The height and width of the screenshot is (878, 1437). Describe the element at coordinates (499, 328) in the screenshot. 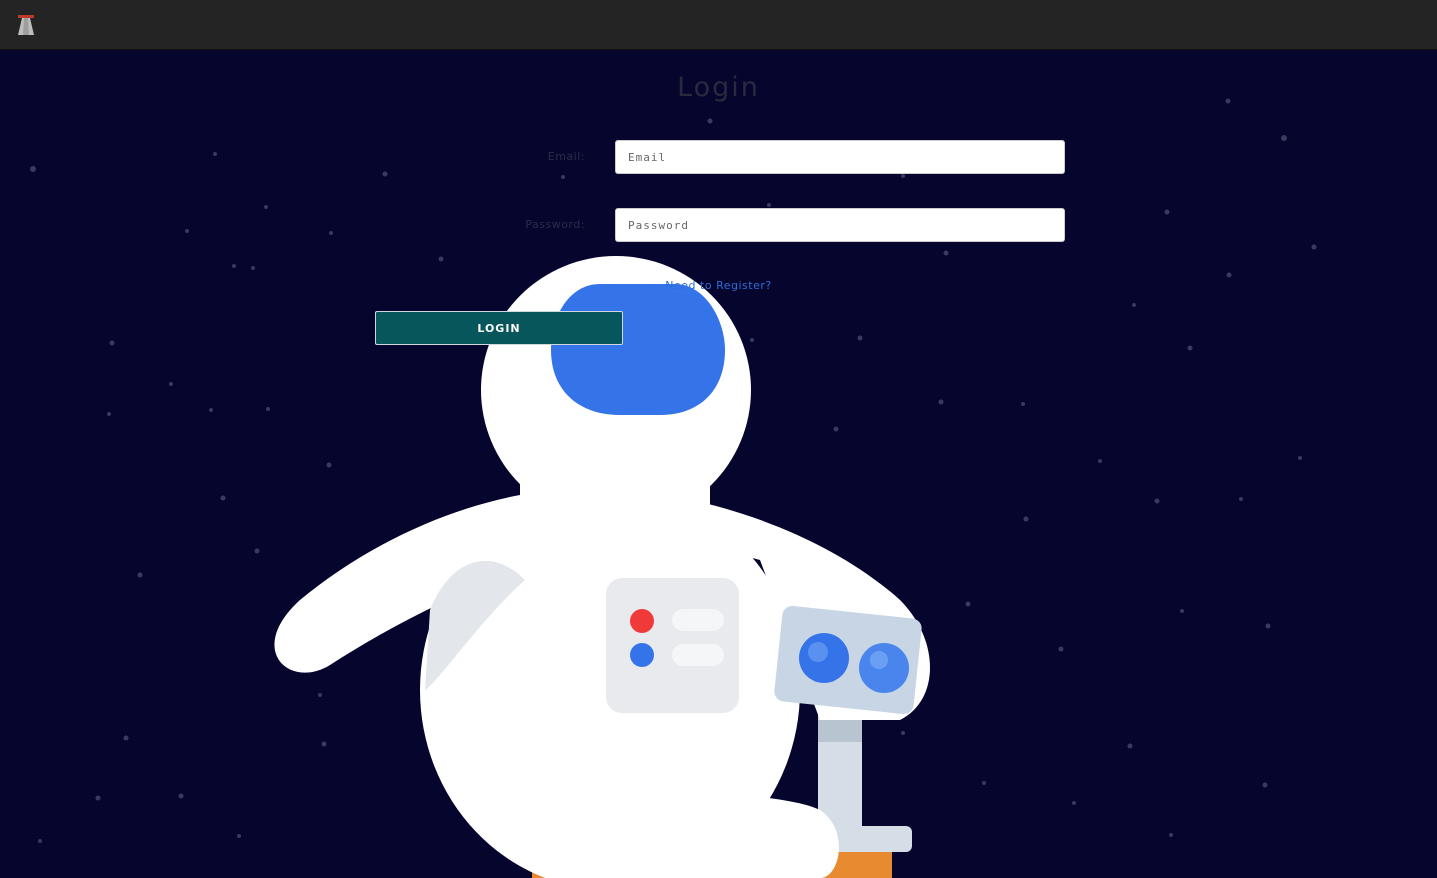

I see `login-button: LOGIN` at that location.